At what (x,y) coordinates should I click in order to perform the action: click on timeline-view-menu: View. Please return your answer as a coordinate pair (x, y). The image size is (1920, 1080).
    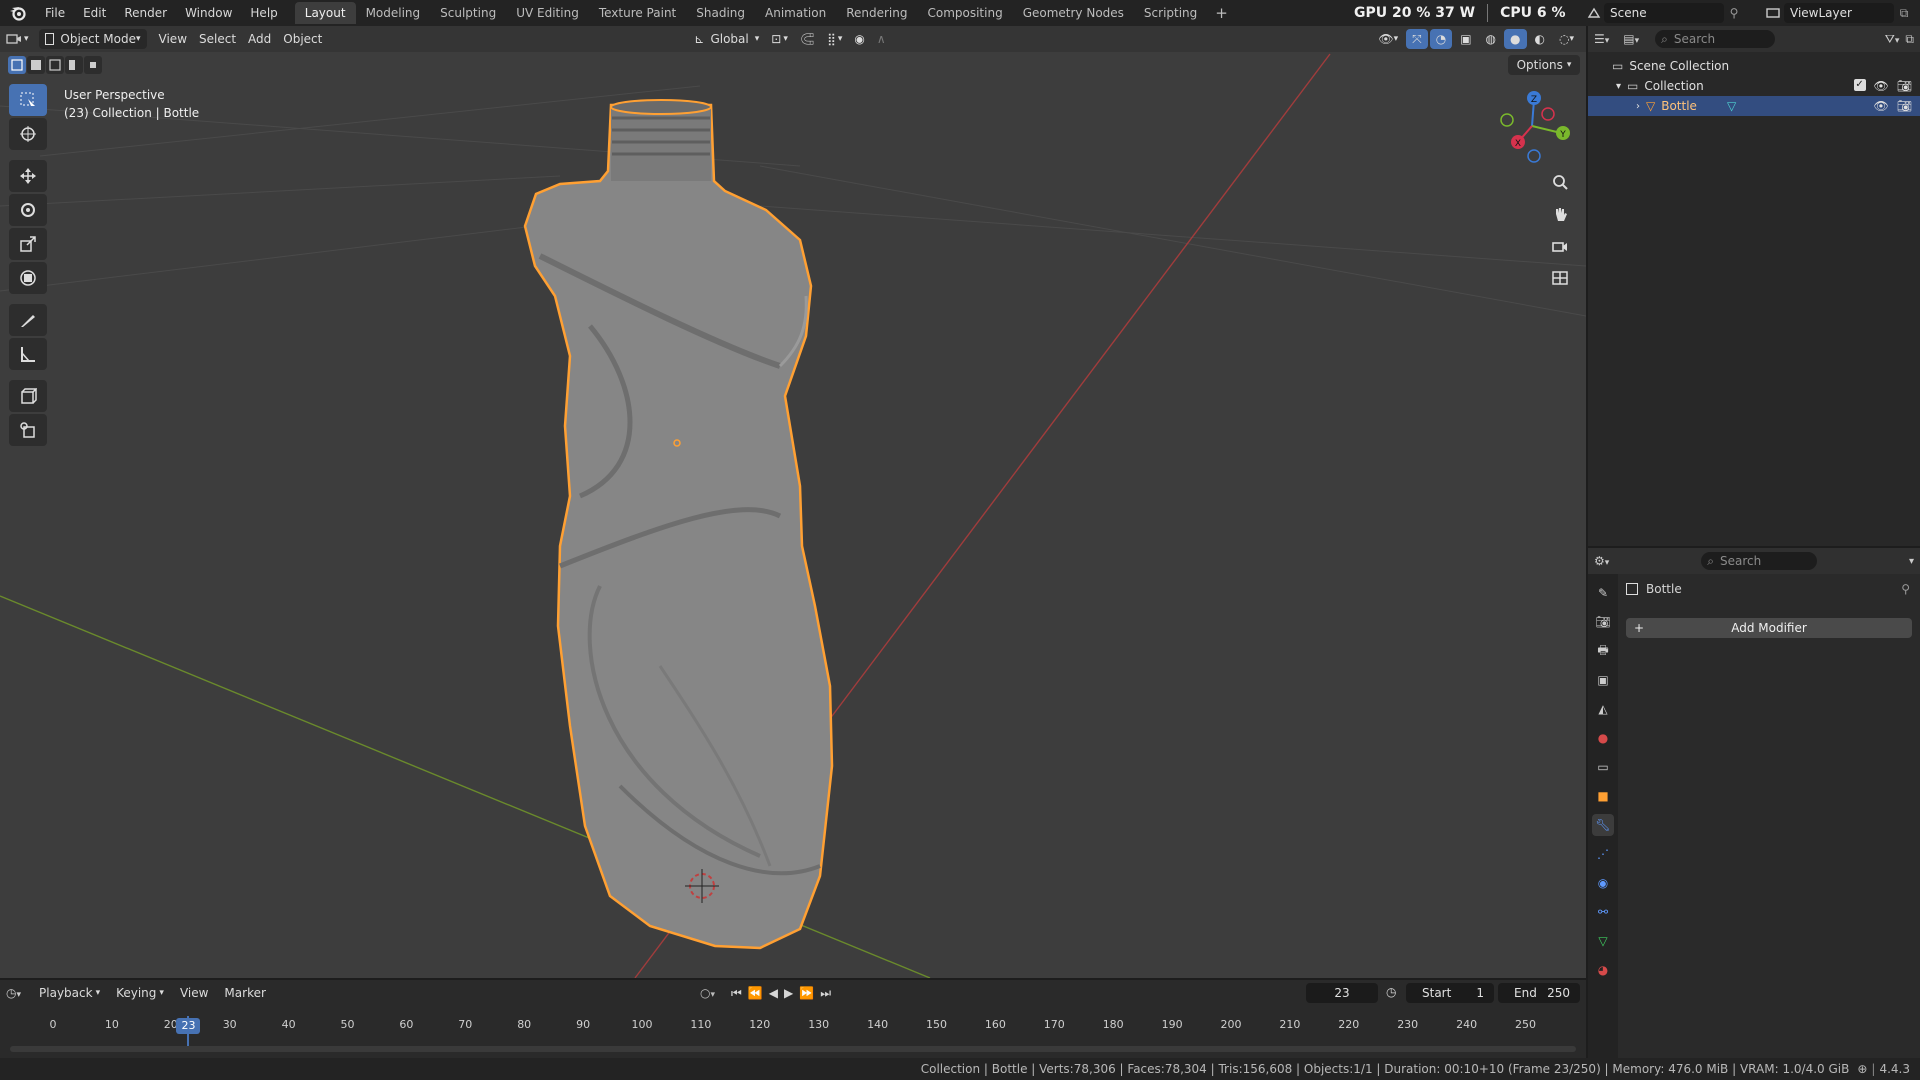
    Looking at the image, I should click on (194, 993).